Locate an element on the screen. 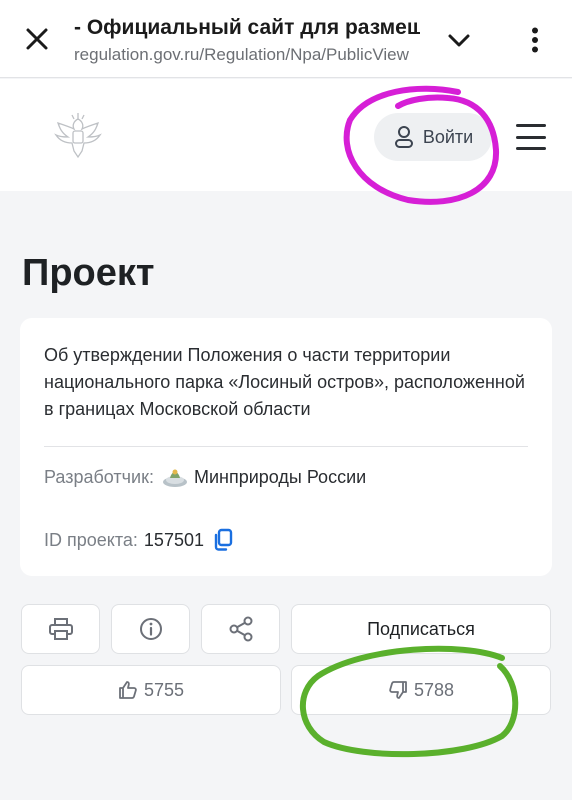 The image size is (572, 800). user-icon is located at coordinates (403, 137).